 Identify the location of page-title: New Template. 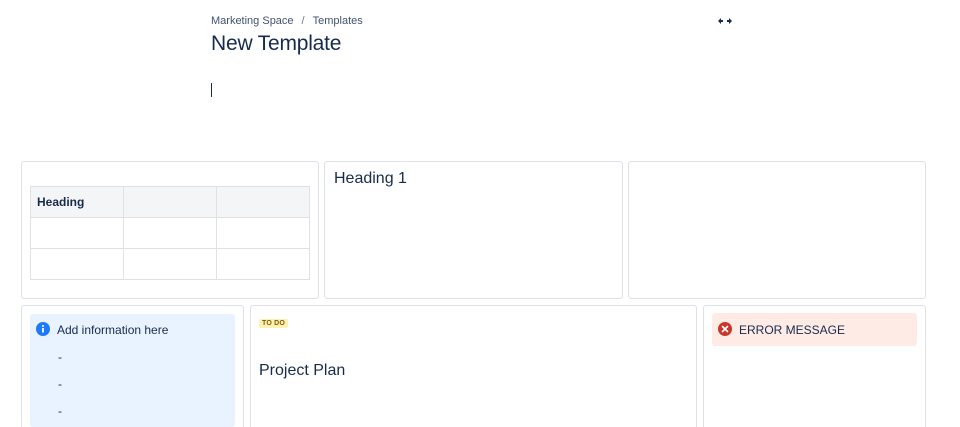
(276, 44).